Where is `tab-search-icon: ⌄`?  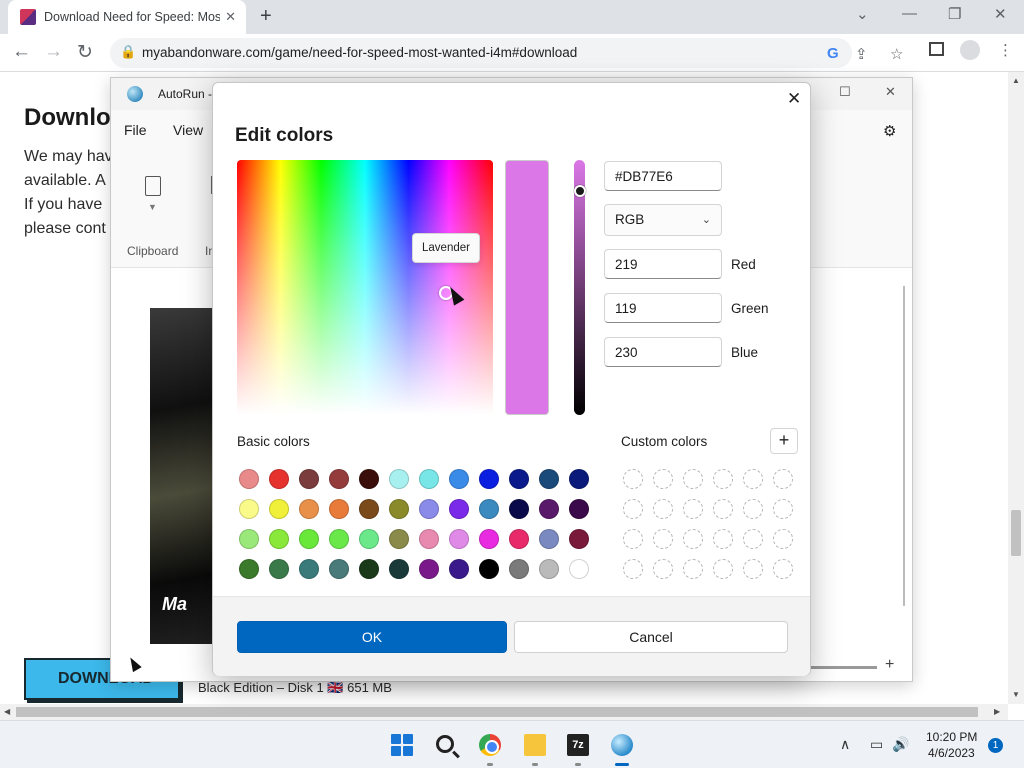 tab-search-icon: ⌄ is located at coordinates (862, 14).